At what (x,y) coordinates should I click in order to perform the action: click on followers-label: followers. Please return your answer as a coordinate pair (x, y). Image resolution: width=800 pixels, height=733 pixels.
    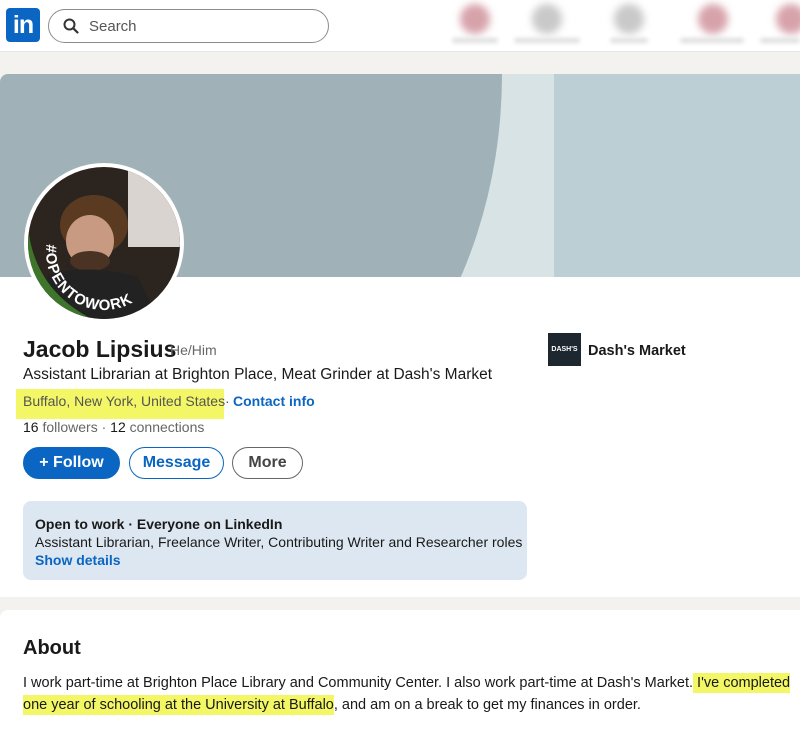
    Looking at the image, I should click on (69, 427).